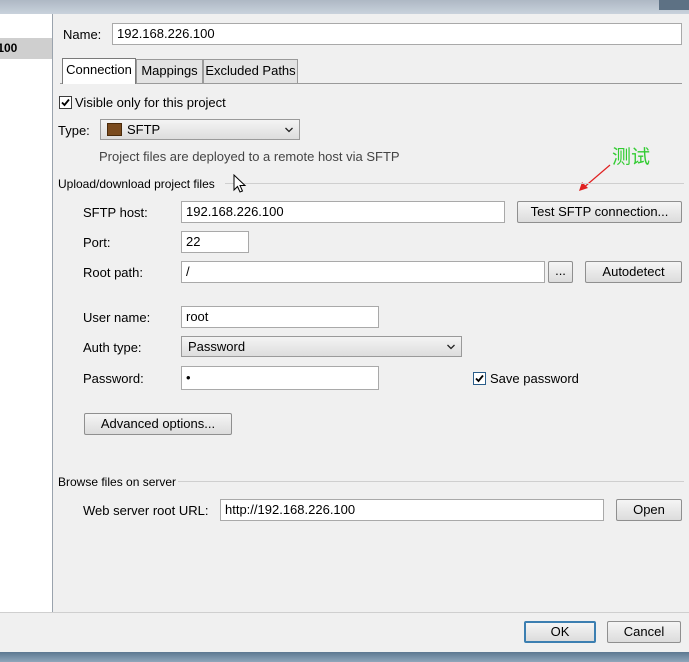 This screenshot has width=689, height=662. Describe the element at coordinates (215, 242) in the screenshot. I see `port-input: 22` at that location.